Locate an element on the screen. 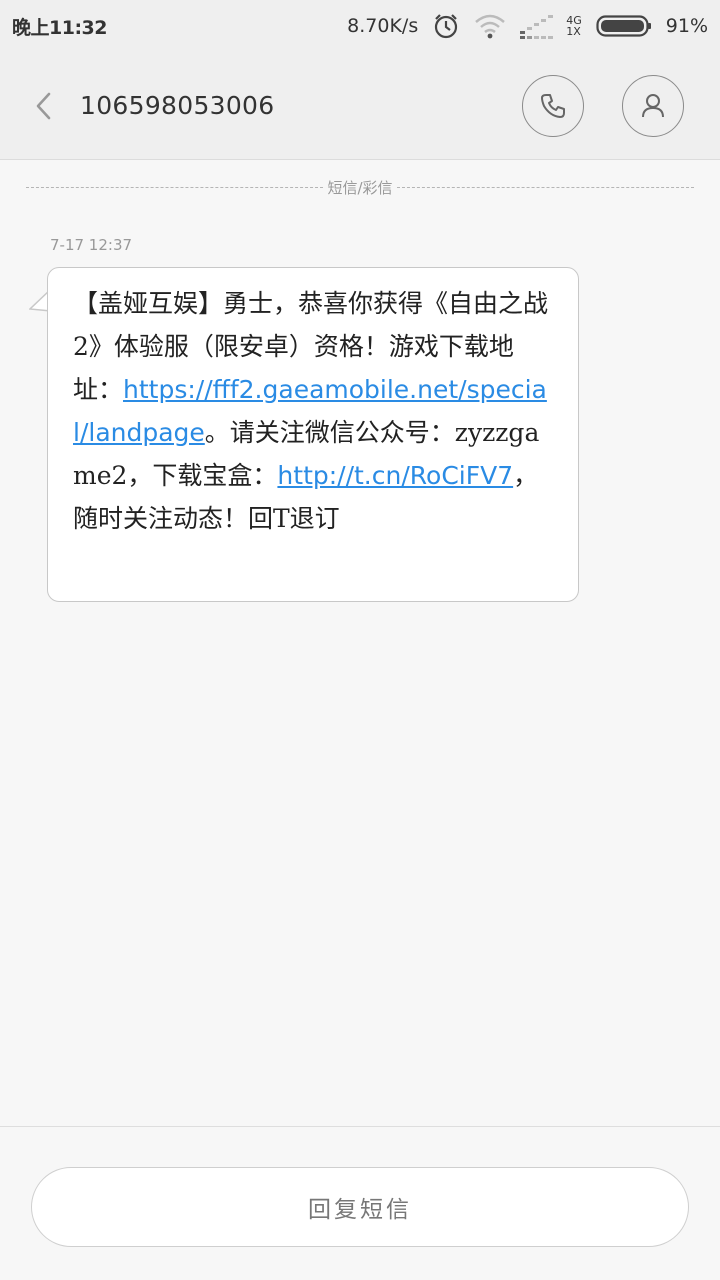 The height and width of the screenshot is (1280, 720). signal-icon is located at coordinates (540, 26).